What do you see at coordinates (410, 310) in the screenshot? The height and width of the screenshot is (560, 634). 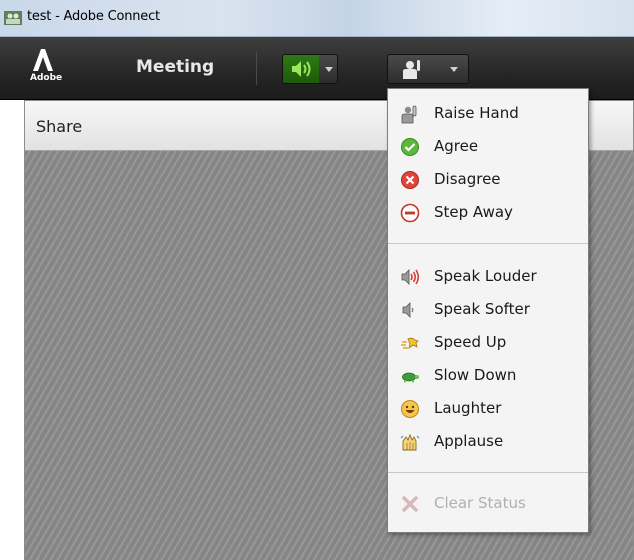 I see `speak-softer-icon` at bounding box center [410, 310].